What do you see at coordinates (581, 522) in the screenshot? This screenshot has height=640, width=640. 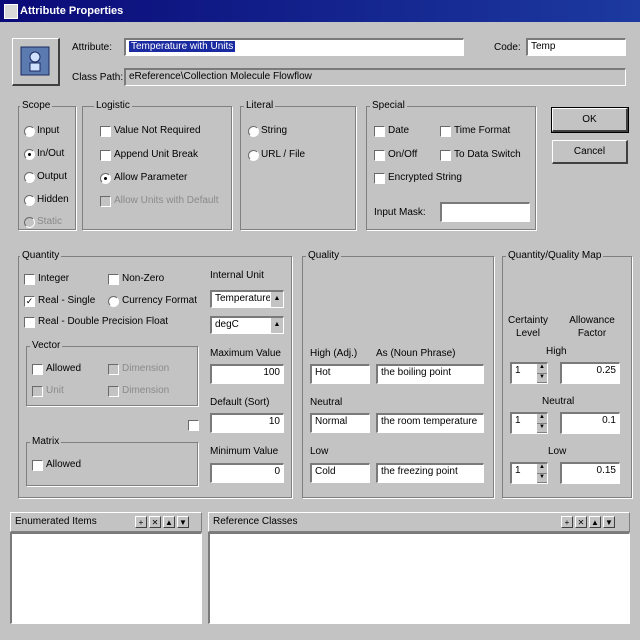 I see `ref-delete-icon: ✕` at bounding box center [581, 522].